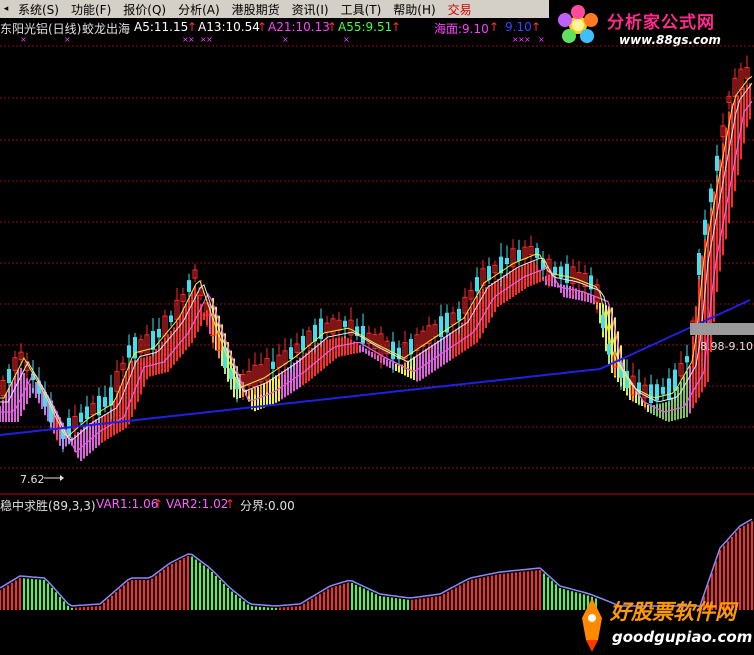 The height and width of the screenshot is (655, 754). What do you see at coordinates (592, 625) in the screenshot?
I see `rocket-logo-icon` at bounding box center [592, 625].